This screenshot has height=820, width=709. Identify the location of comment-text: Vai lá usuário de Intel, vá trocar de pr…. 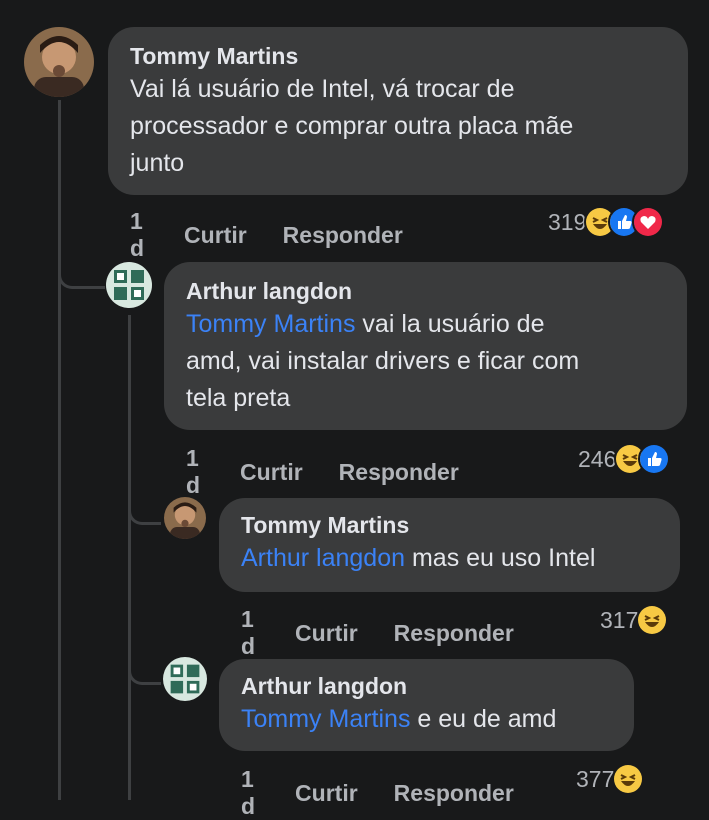
(398, 126).